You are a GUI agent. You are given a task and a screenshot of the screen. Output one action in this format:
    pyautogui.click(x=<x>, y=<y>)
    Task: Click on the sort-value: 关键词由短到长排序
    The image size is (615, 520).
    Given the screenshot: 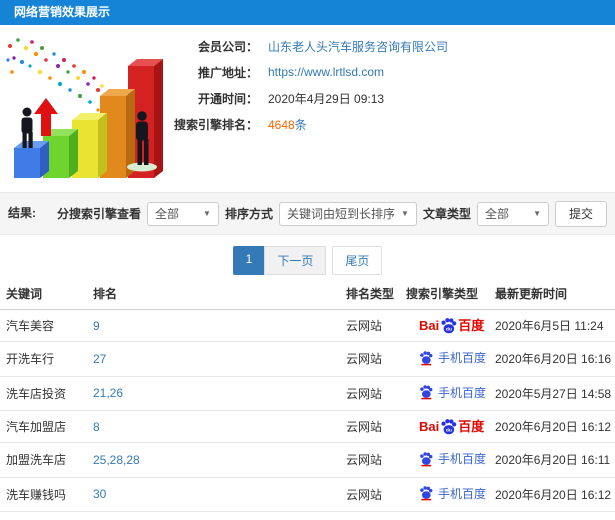 What is the action you would take?
    pyautogui.click(x=340, y=214)
    